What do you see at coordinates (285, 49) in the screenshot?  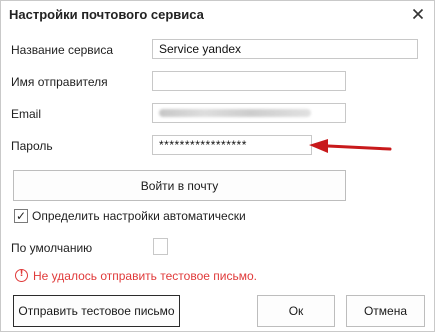 I see `service-name-input` at bounding box center [285, 49].